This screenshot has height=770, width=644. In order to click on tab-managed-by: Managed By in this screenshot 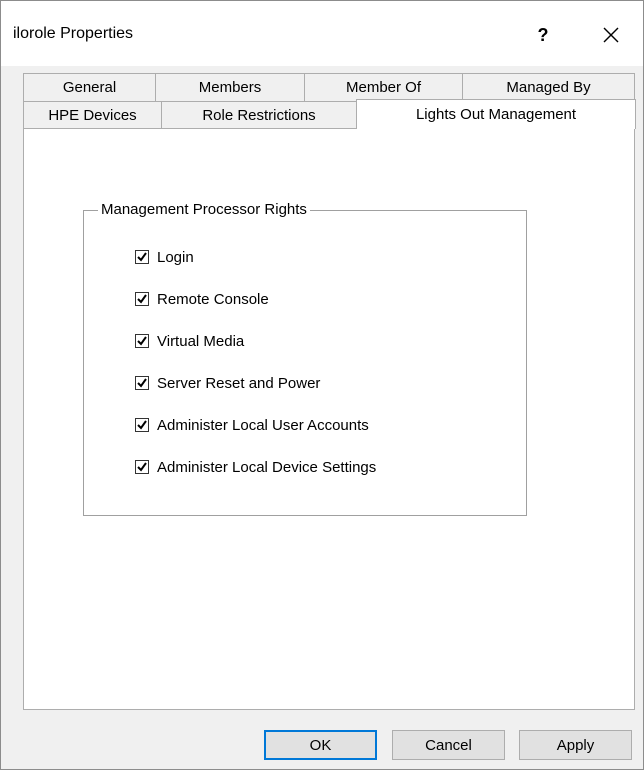, I will do `click(548, 87)`.